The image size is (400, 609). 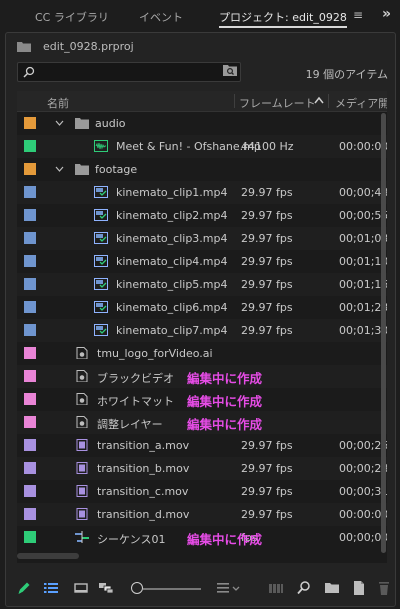 I want to click on project-item-row: tmu_logo_forVideo.ai, so click(x=202, y=353).